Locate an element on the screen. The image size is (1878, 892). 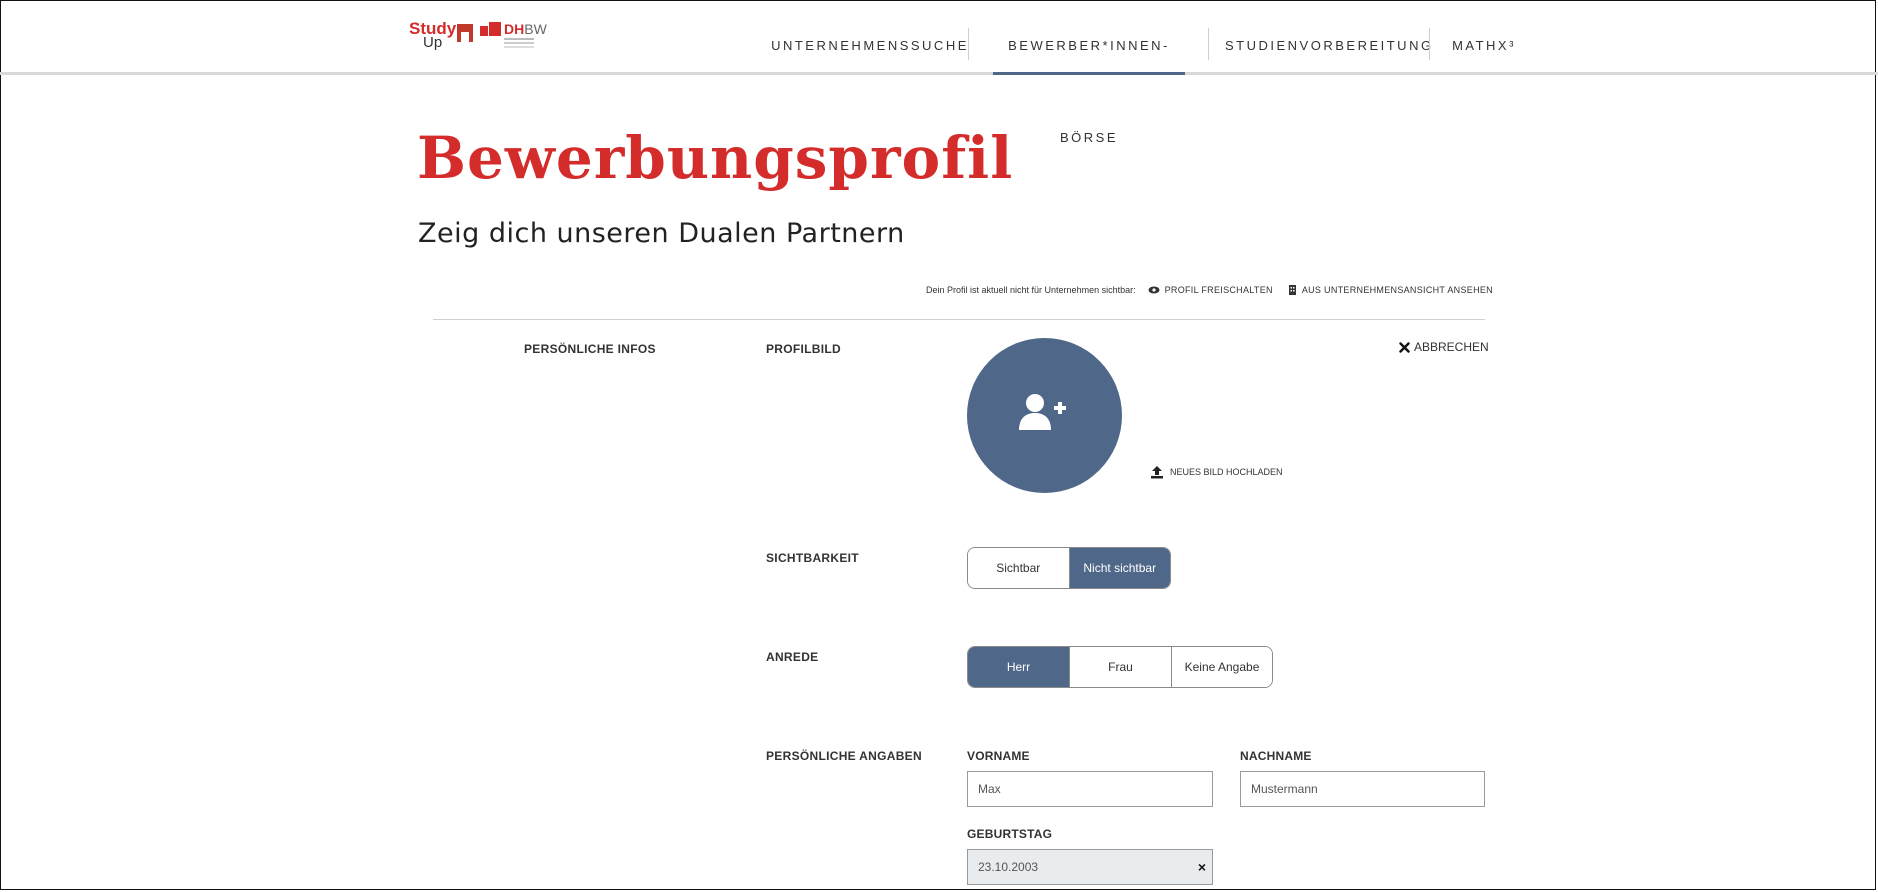
add-user-icon is located at coordinates (1042, 412).